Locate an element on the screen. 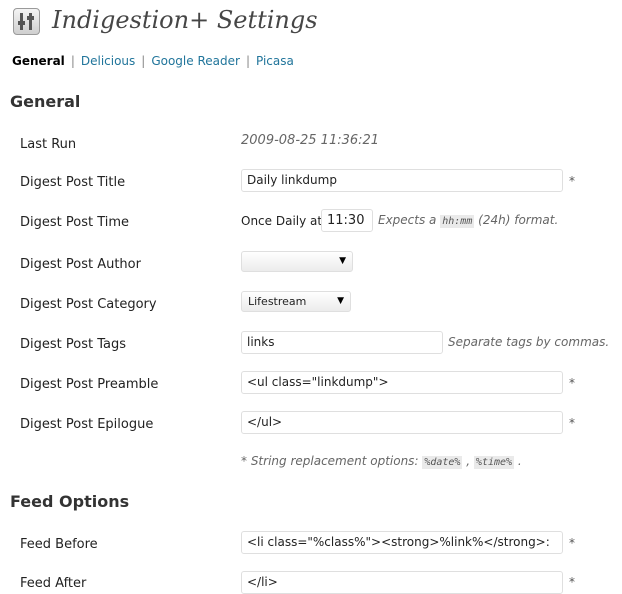 This screenshot has width=622, height=594. subnav-picasa: Picasa is located at coordinates (275, 61).